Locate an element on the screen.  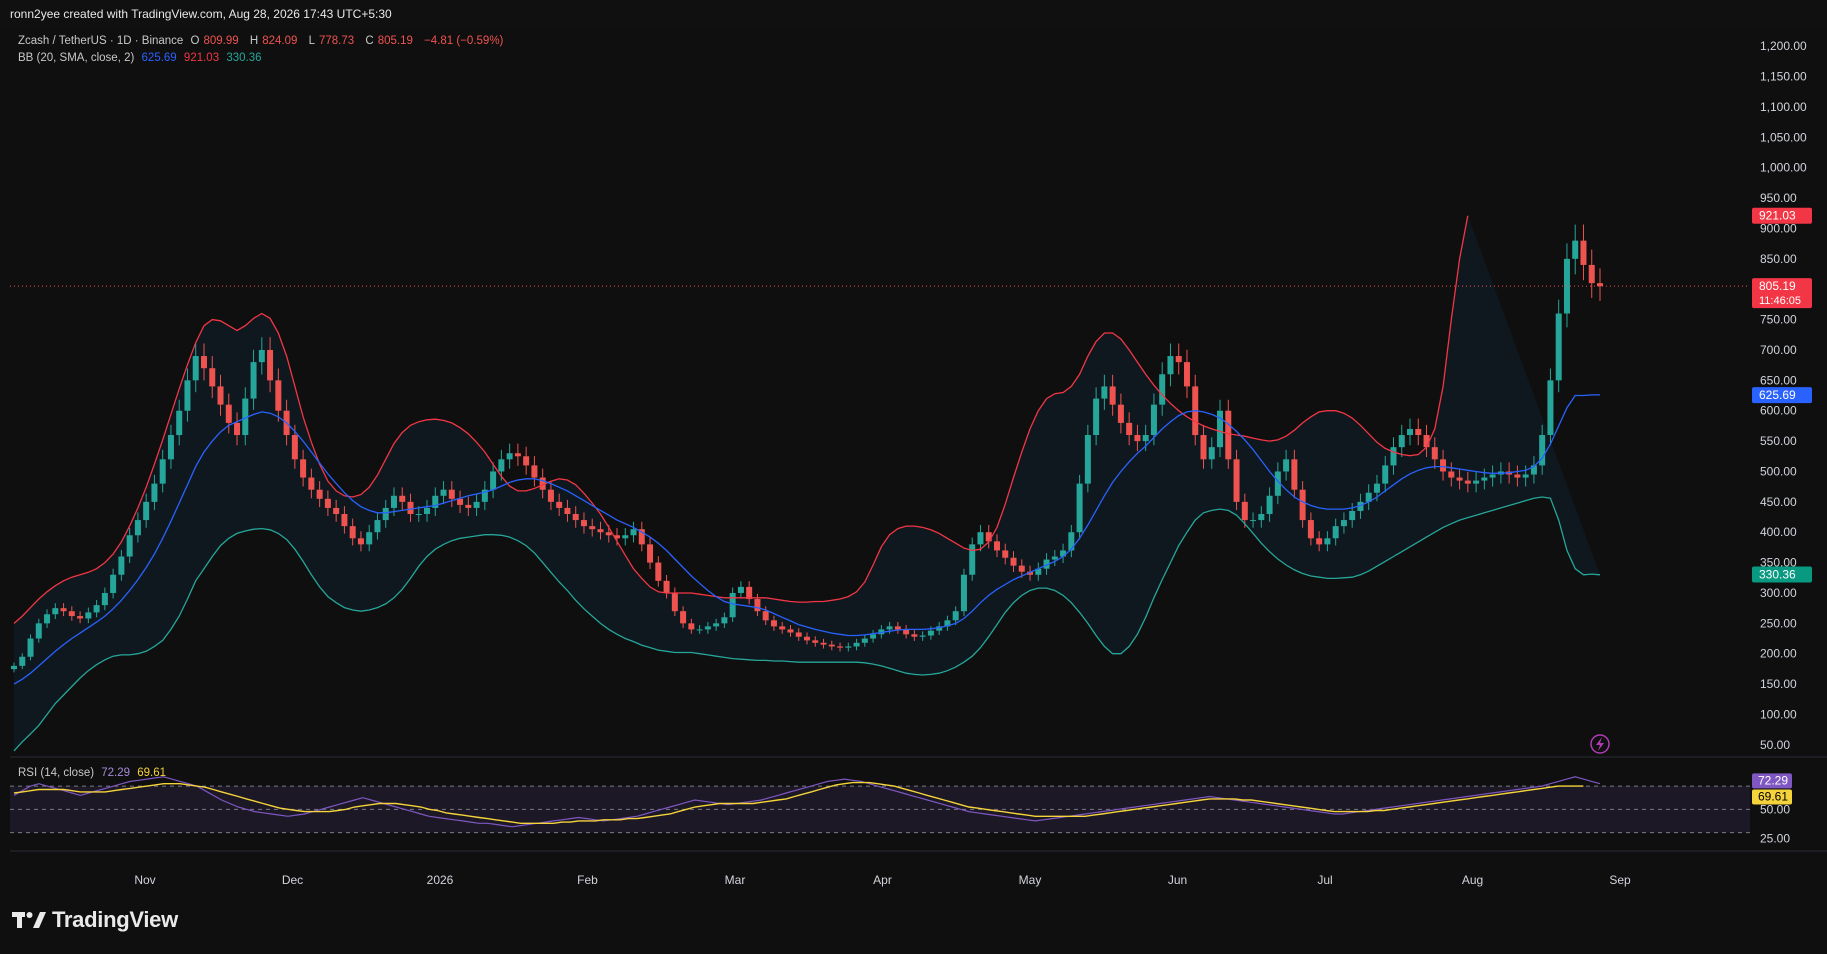
rsi-legend: RSI (14, close) 72.29 69.61 is located at coordinates (94, 773).